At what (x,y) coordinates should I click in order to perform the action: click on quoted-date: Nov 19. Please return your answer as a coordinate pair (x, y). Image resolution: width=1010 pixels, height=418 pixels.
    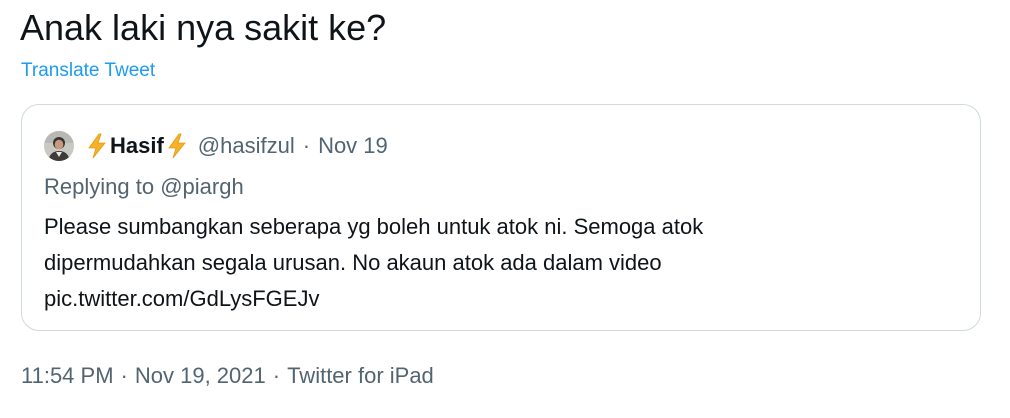
    Looking at the image, I should click on (353, 146).